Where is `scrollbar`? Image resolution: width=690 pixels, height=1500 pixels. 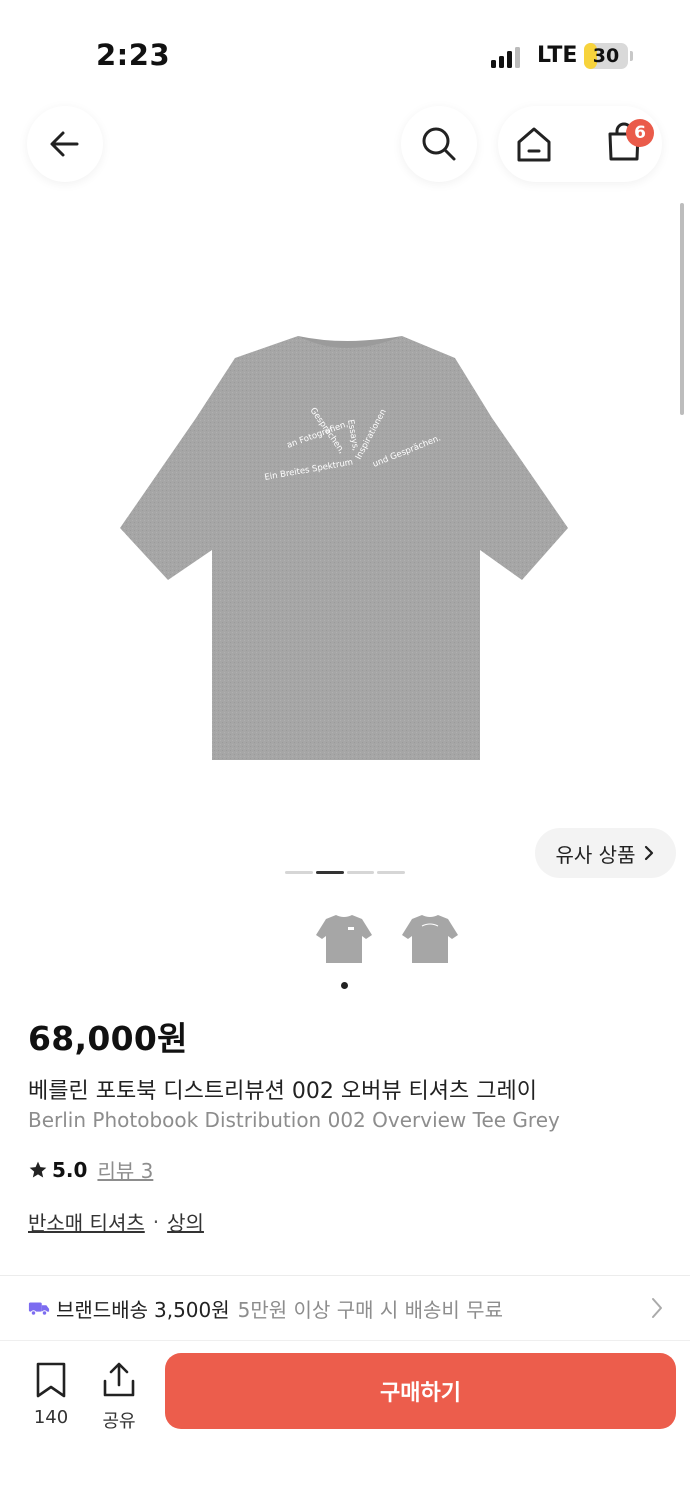 scrollbar is located at coordinates (682, 309).